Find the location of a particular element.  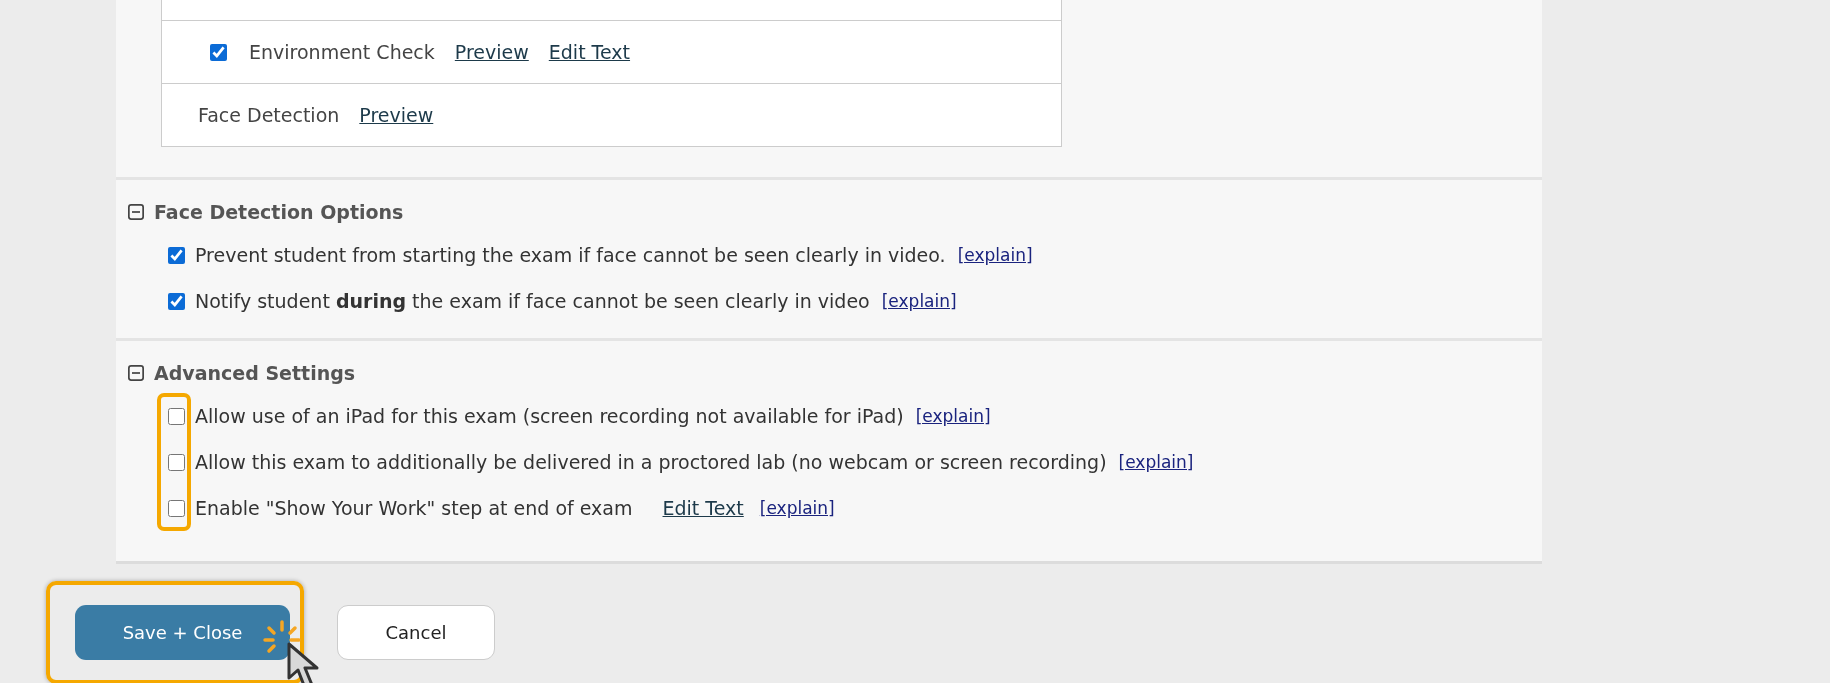

section-title: Advanced Settings is located at coordinates (255, 373).